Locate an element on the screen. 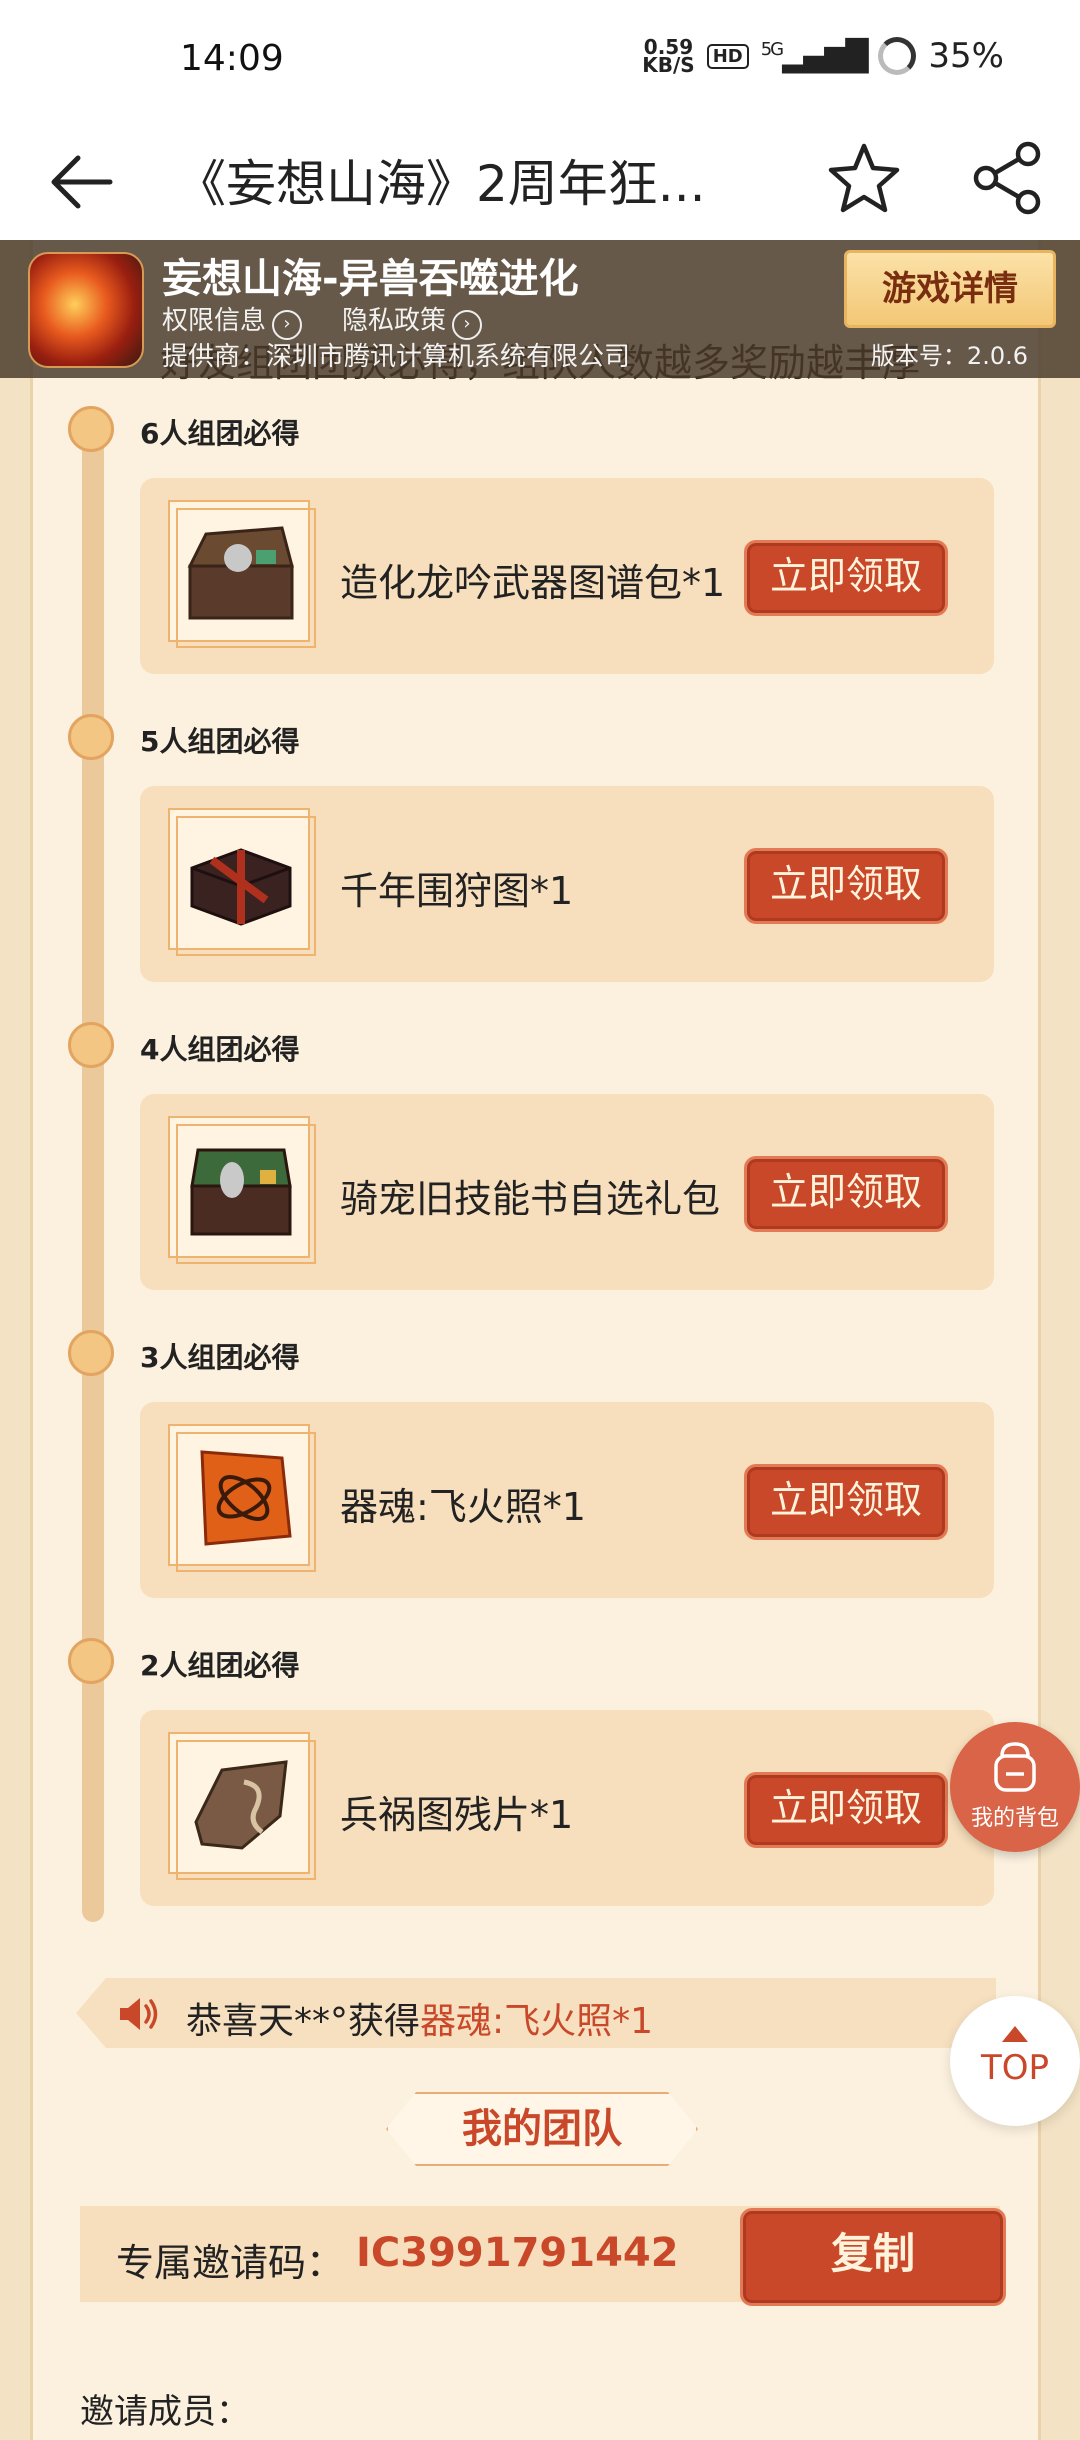 The height and width of the screenshot is (2440, 1080). speaker-icon is located at coordinates (139, 2014).